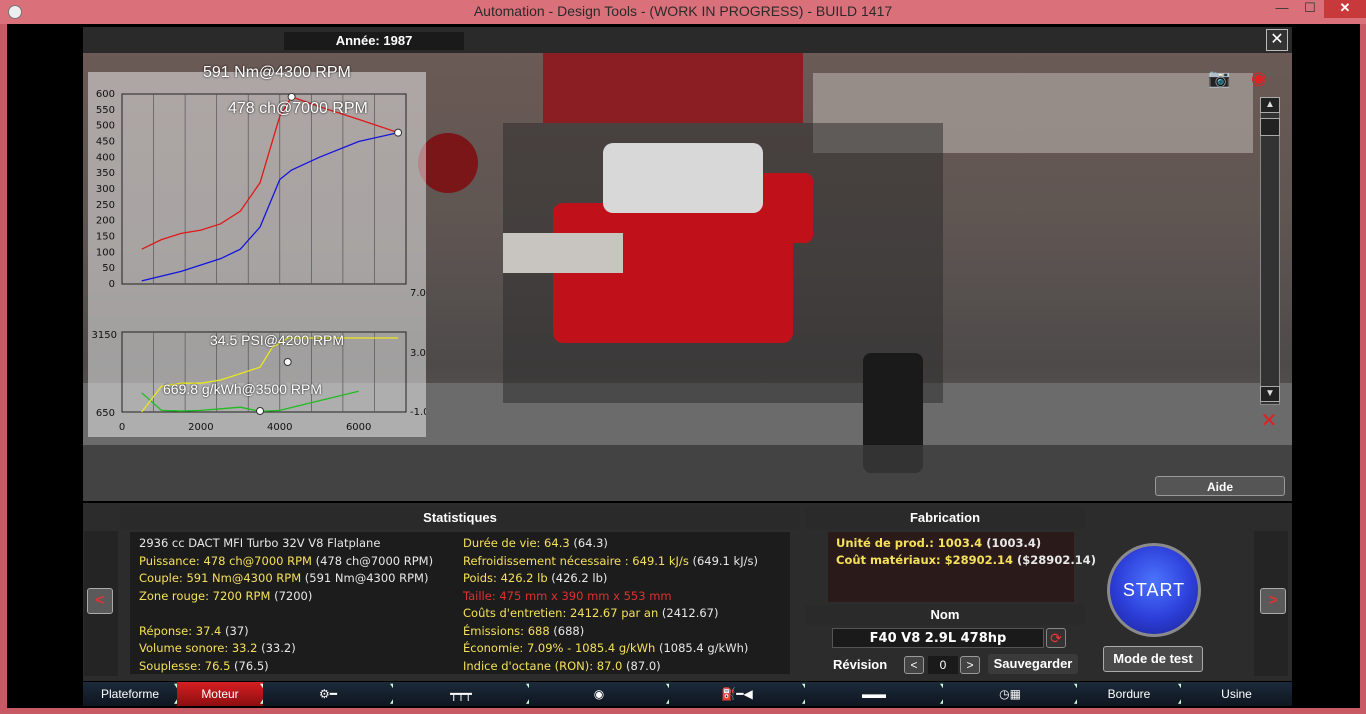 Image resolution: width=1366 pixels, height=714 pixels. What do you see at coordinates (398, 132) in the screenshot?
I see `power-peak-marker` at bounding box center [398, 132].